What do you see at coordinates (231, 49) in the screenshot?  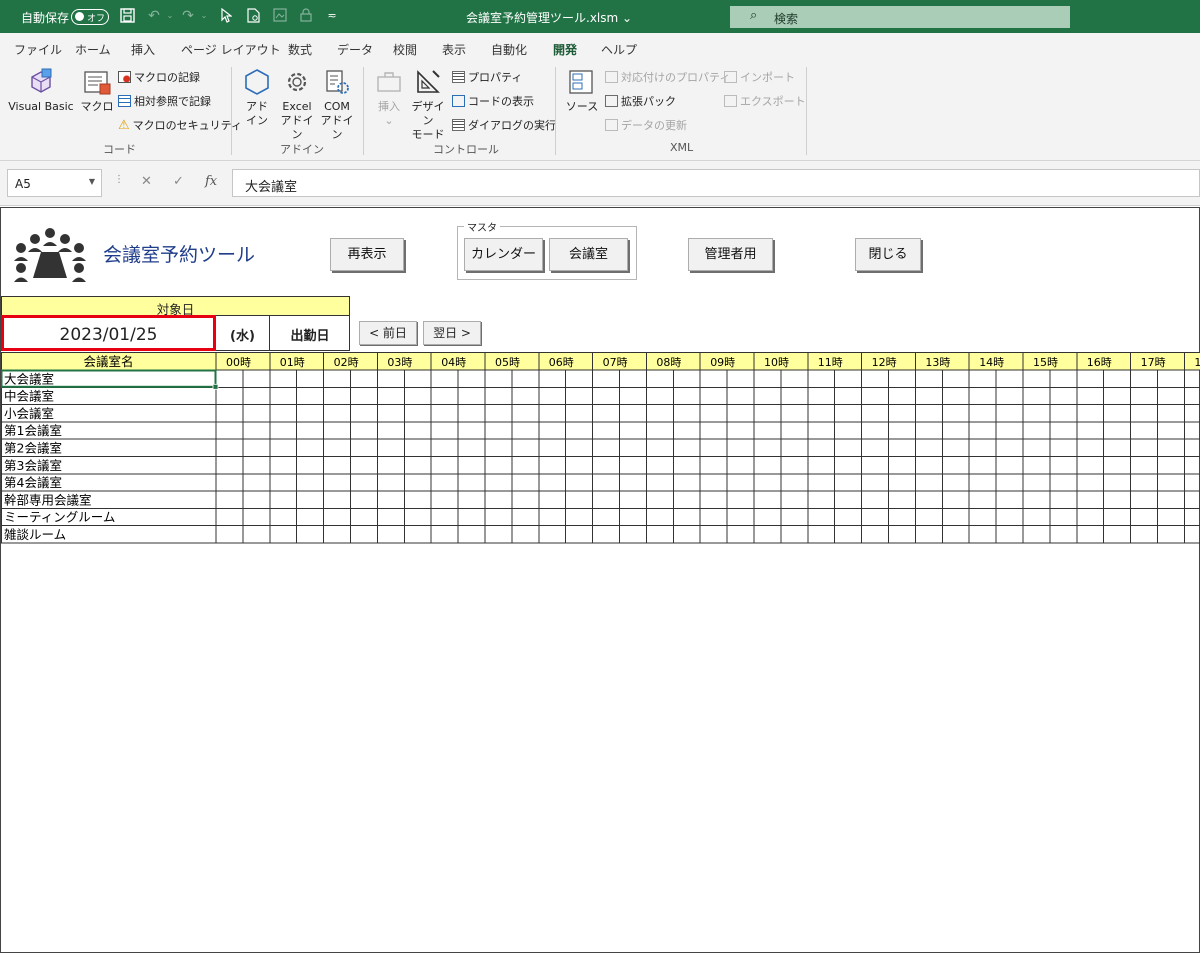 I see `tab-page-layout: ページ レイアウト` at bounding box center [231, 49].